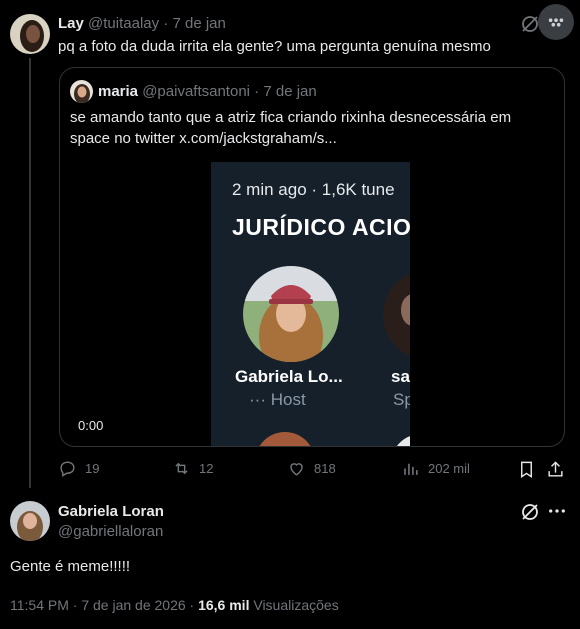 This screenshot has width=580, height=629. What do you see at coordinates (111, 511) in the screenshot?
I see `reply-display-name: Gabriela Loran` at bounding box center [111, 511].